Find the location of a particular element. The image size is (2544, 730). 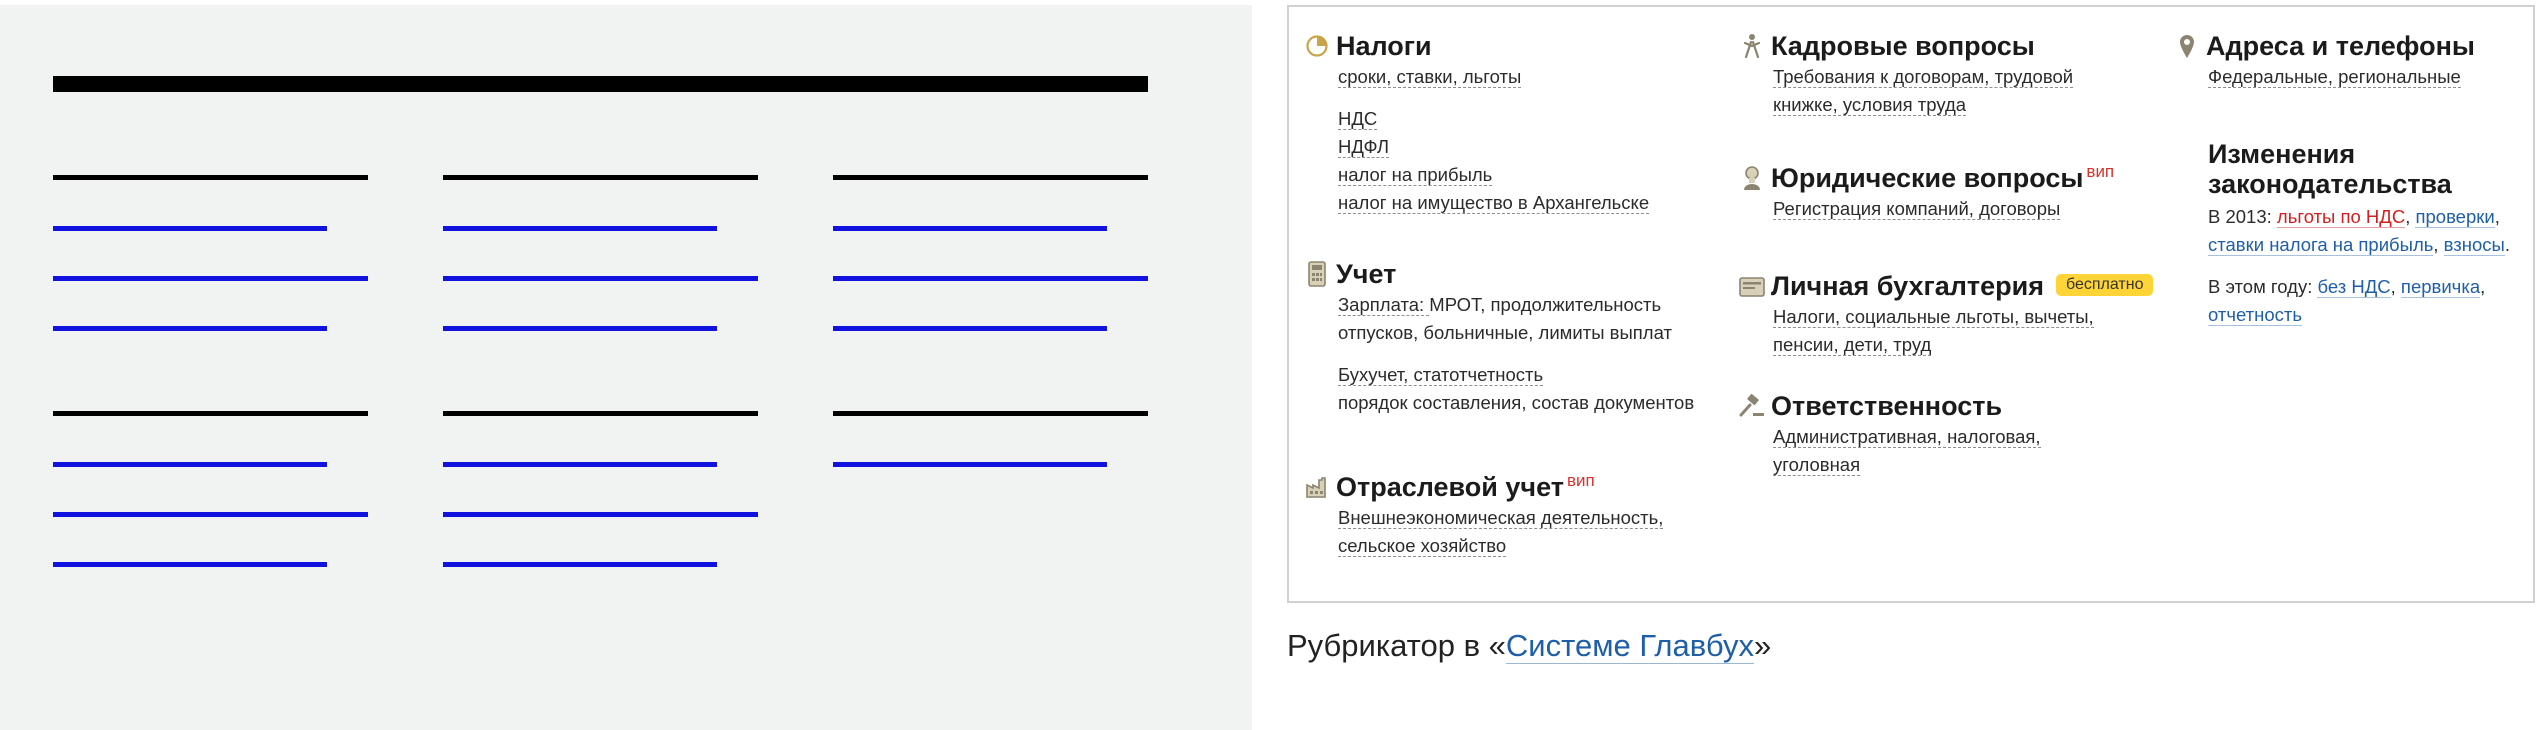

without-vat-link: без НДС is located at coordinates (2354, 287).